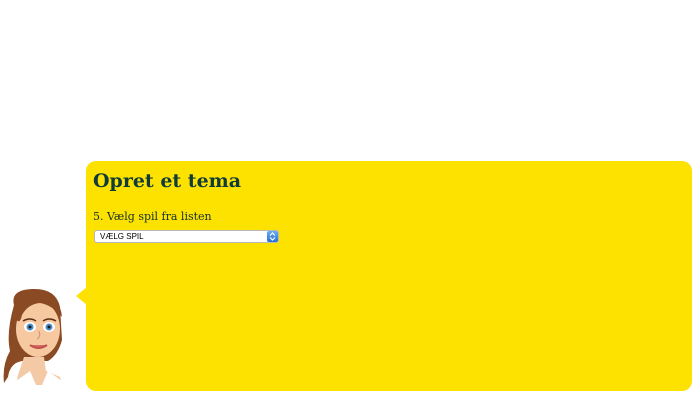 This screenshot has height=400, width=700. What do you see at coordinates (81, 296) in the screenshot?
I see `speech-bubble-pointer` at bounding box center [81, 296].